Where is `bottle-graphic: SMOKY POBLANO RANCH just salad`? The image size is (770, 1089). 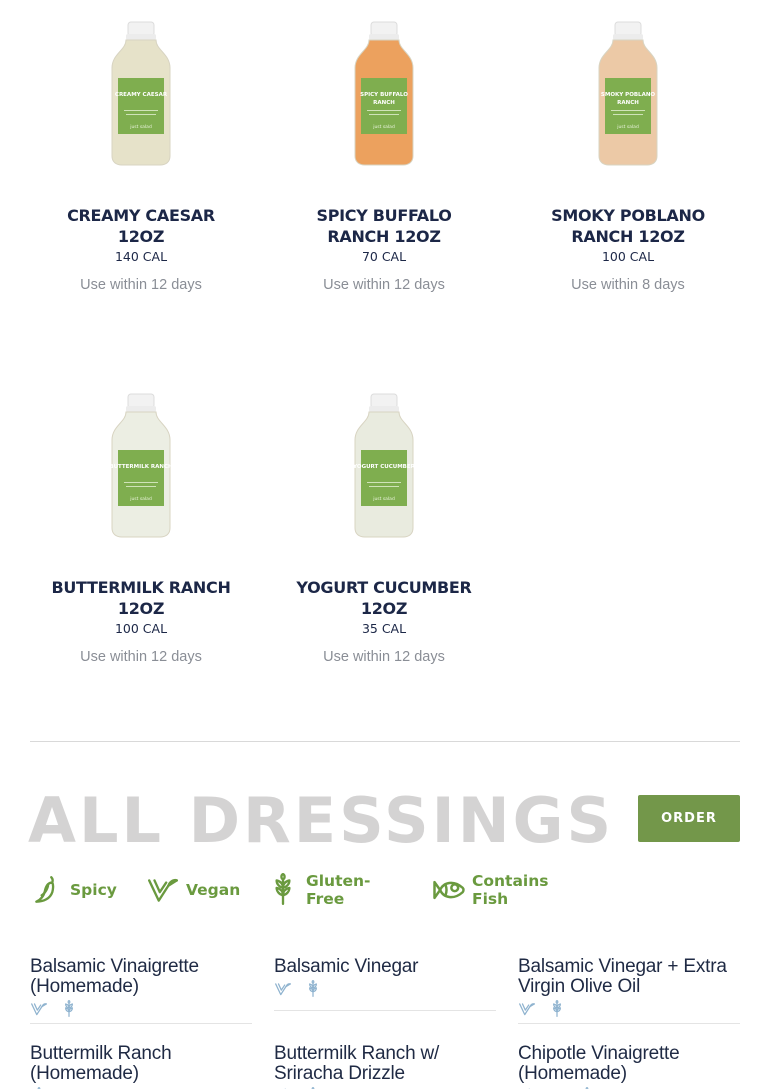
bottle-graphic: SMOKY POBLANO RANCH just salad is located at coordinates (628, 93).